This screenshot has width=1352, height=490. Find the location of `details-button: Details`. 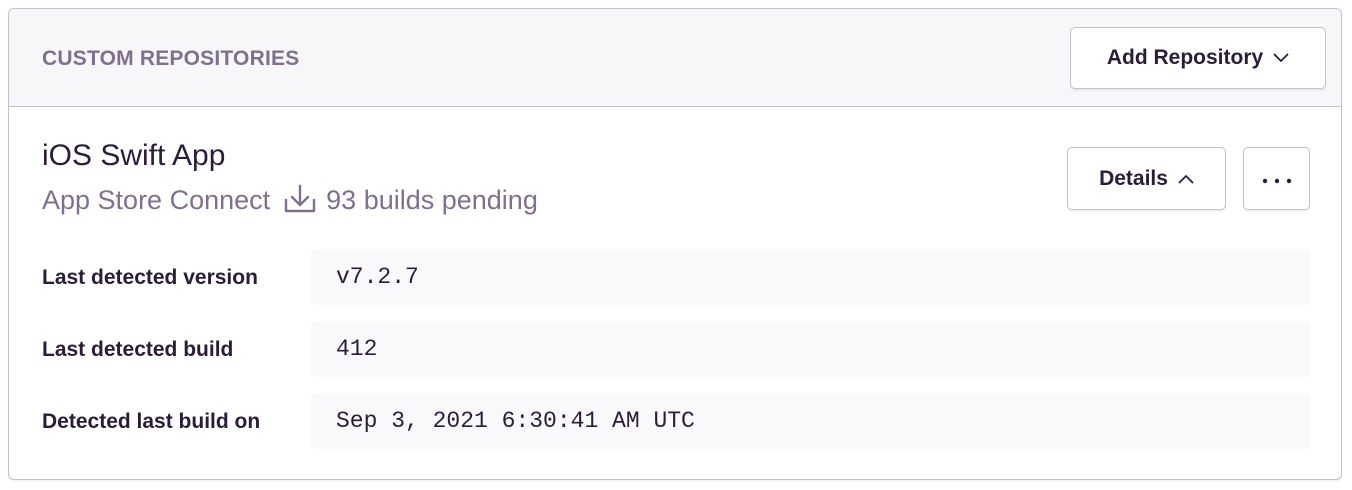

details-button: Details is located at coordinates (1146, 178).